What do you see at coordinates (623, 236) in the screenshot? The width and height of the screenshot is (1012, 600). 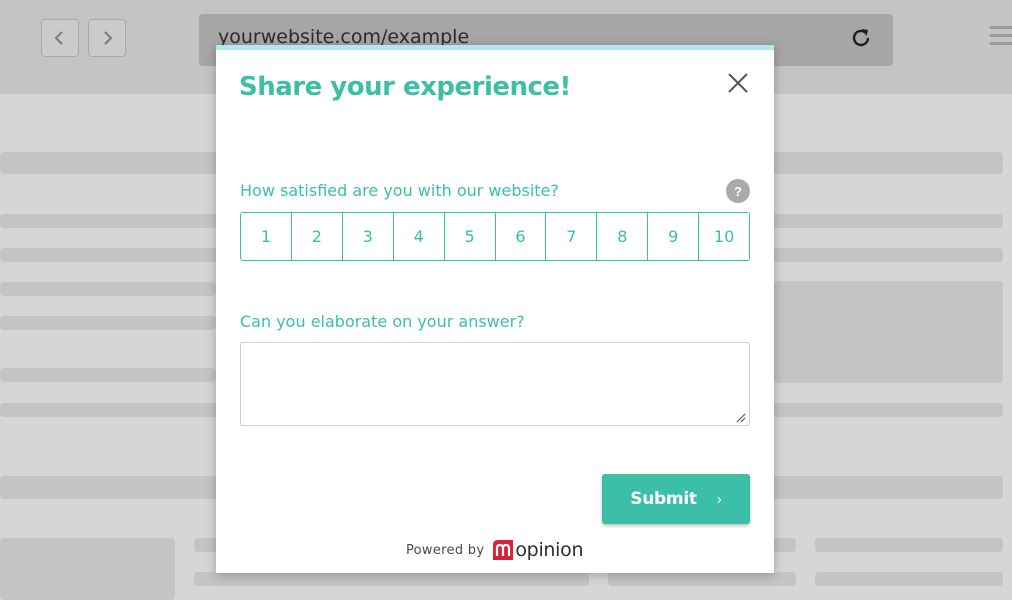 I see `rating-option-8: 8` at bounding box center [623, 236].